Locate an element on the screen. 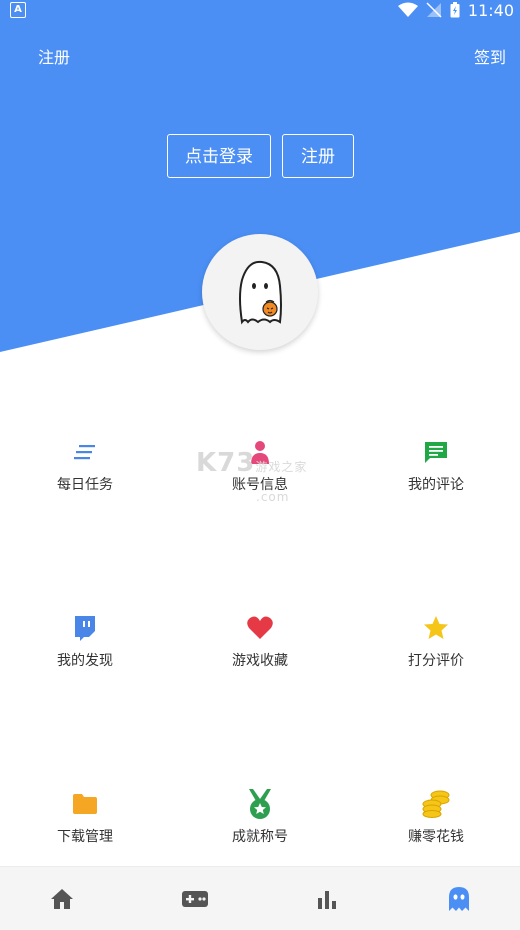 This screenshot has width=520, height=930. star-icon is located at coordinates (436, 627).